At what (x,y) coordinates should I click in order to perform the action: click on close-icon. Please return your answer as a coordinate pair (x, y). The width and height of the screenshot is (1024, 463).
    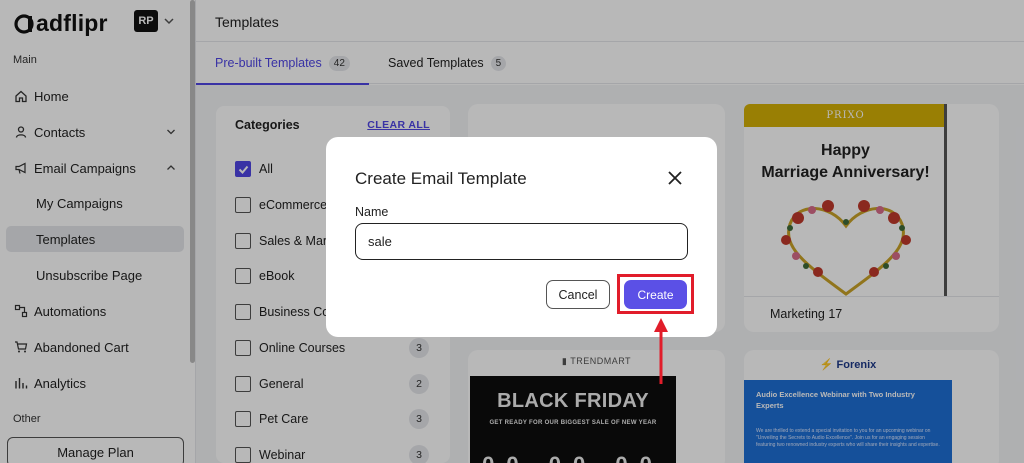
    Looking at the image, I should click on (675, 178).